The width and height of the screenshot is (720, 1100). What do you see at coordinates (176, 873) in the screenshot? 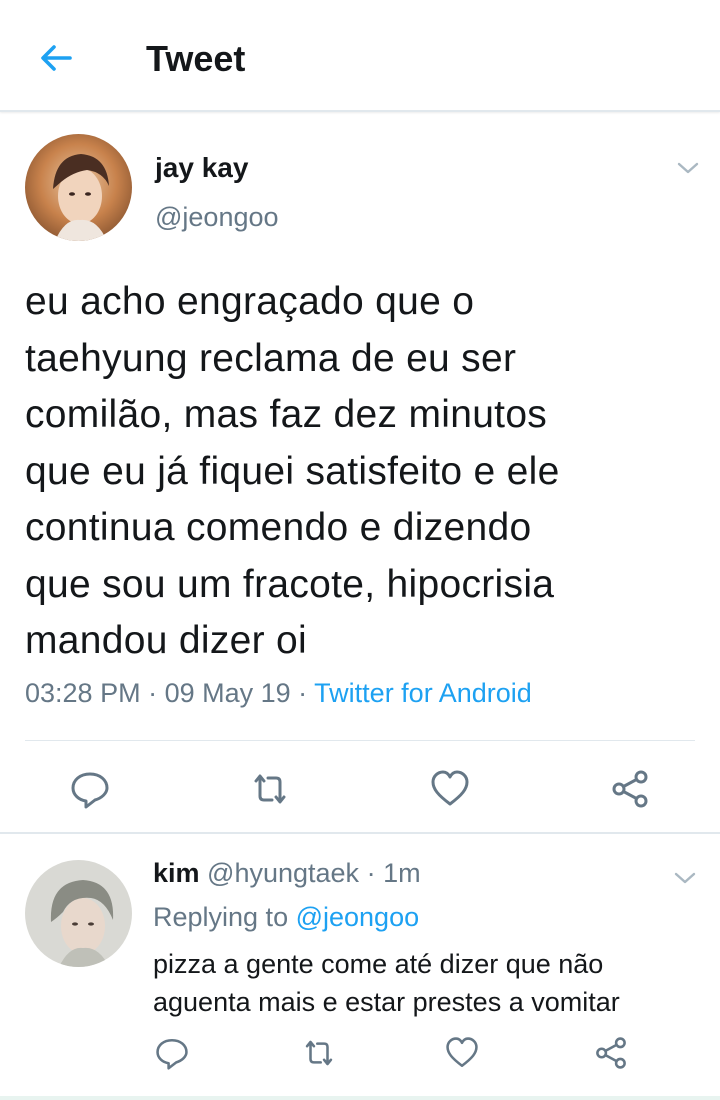
I see `reply-author-name: kim` at bounding box center [176, 873].